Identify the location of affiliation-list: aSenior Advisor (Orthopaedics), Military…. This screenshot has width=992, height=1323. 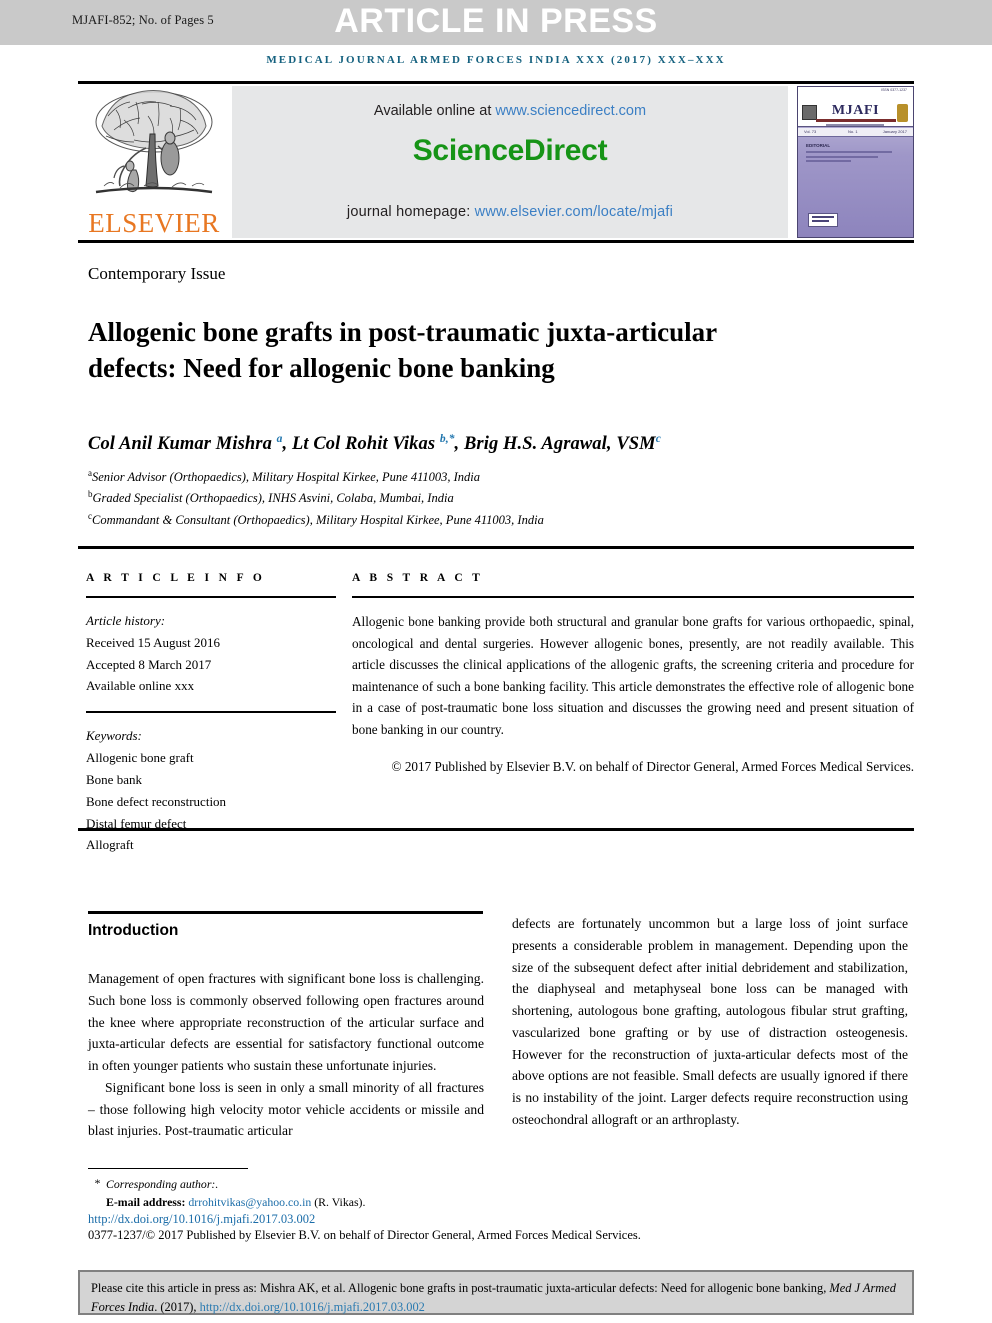
(468, 498).